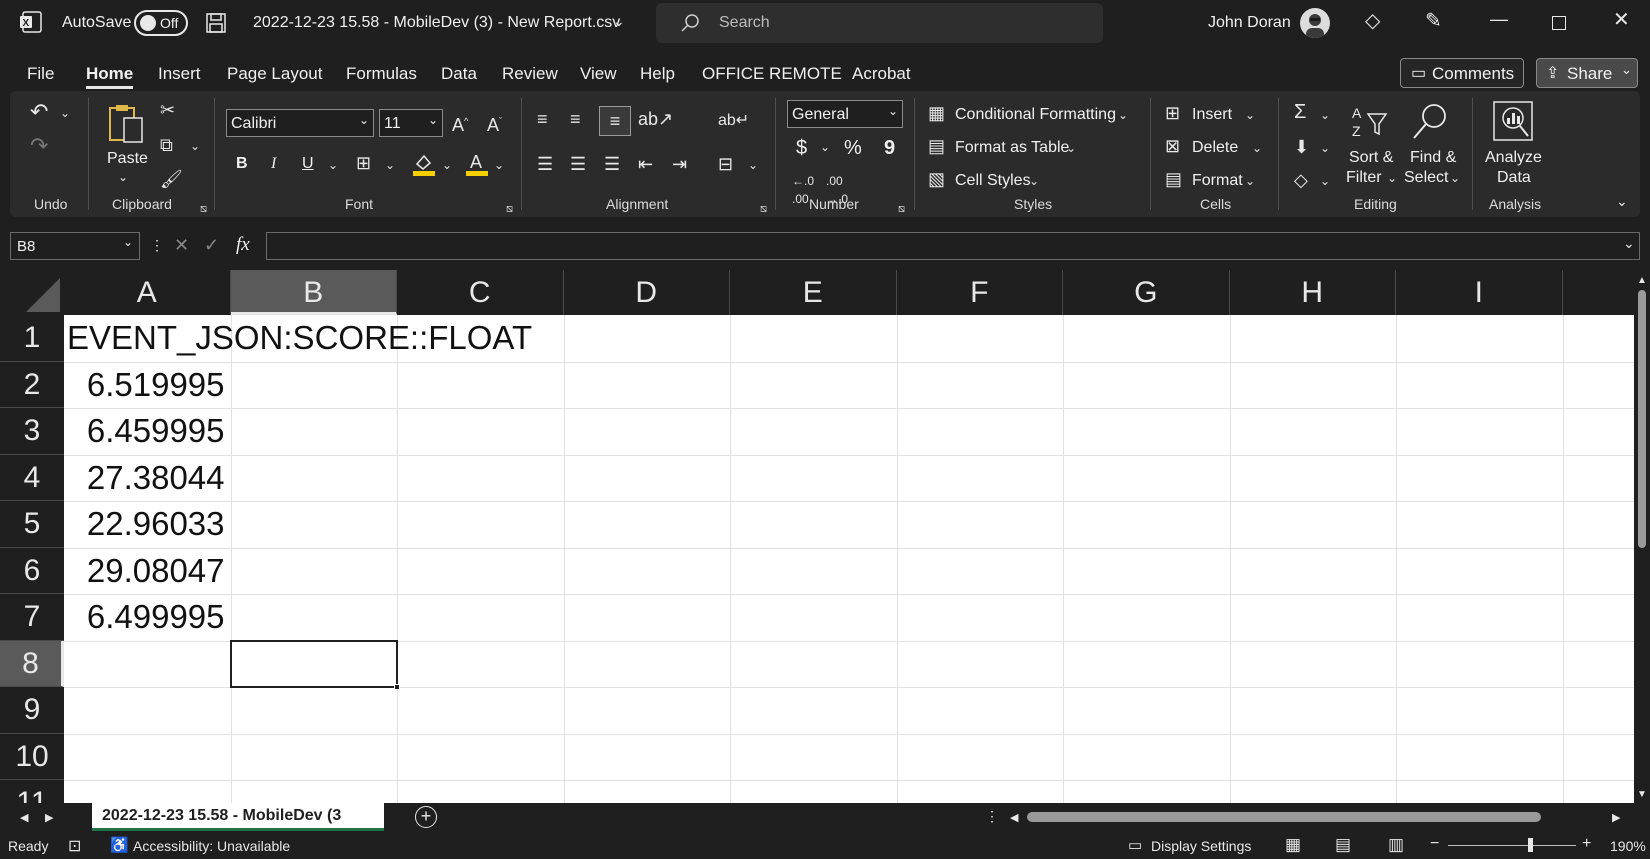 The height and width of the screenshot is (859, 1650). Describe the element at coordinates (772, 74) in the screenshot. I see `menu-office-remote: OFFICE REMOTE` at that location.